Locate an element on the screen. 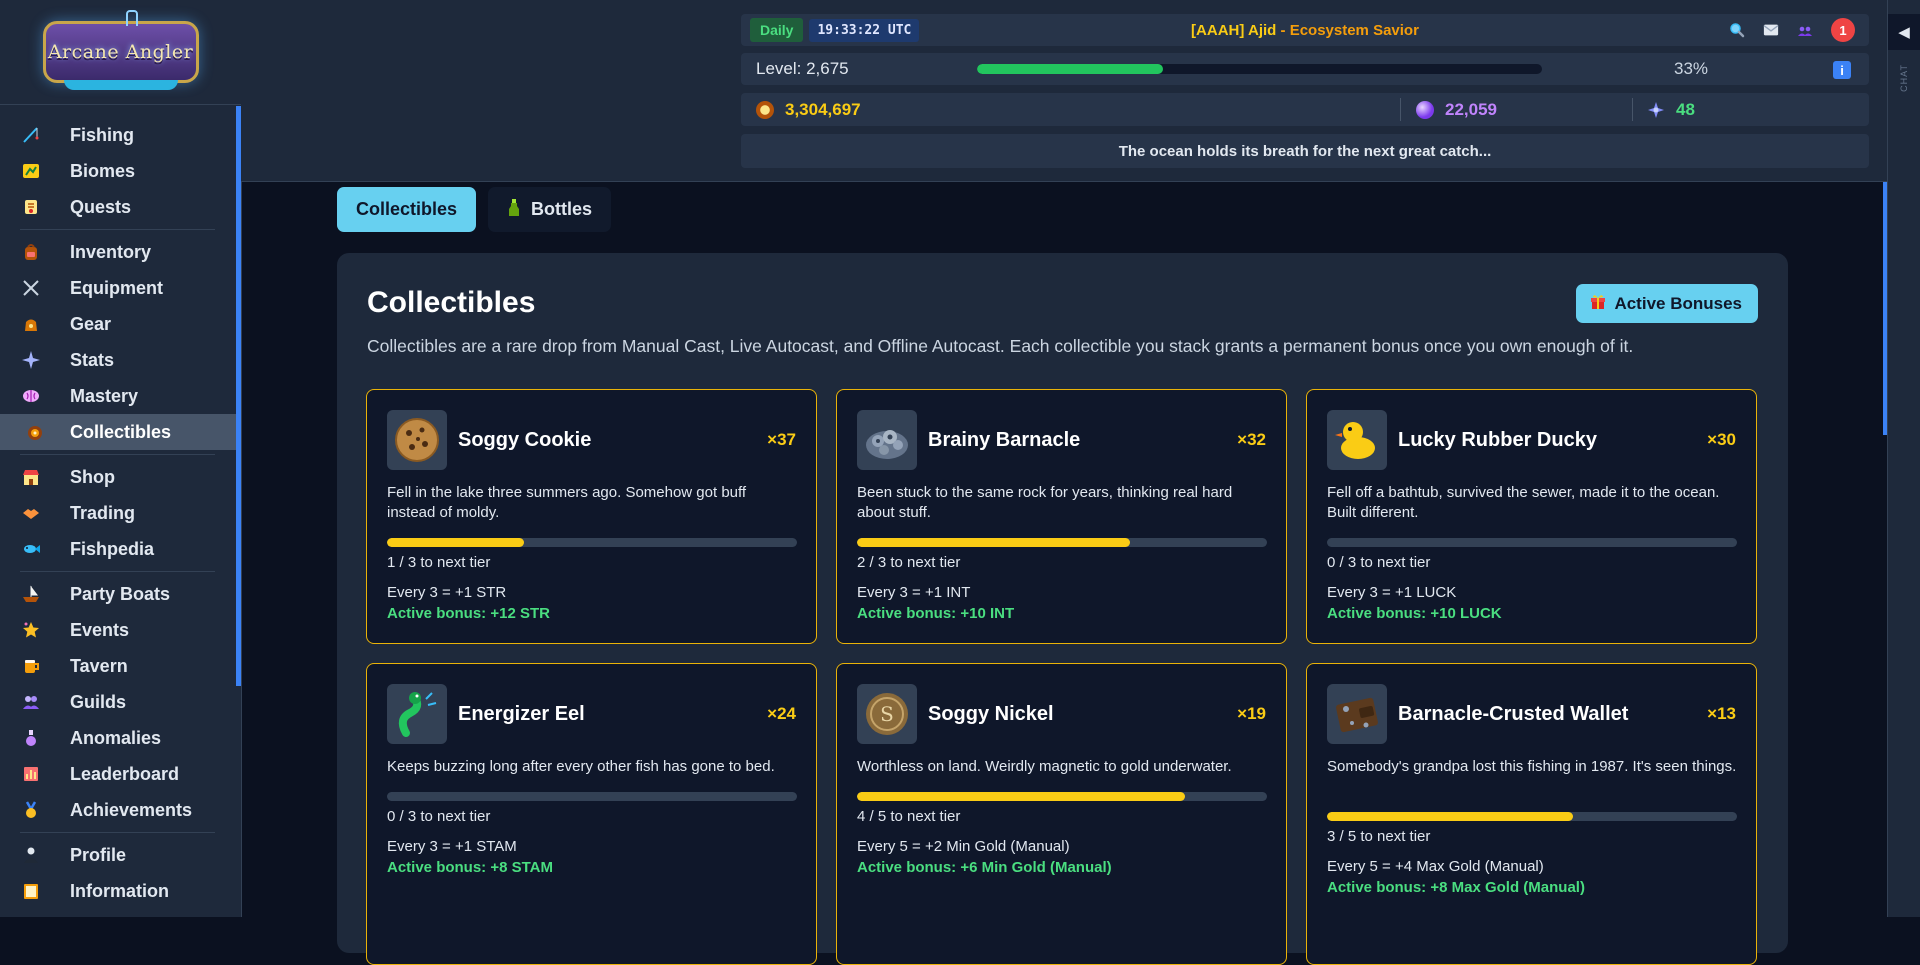 The width and height of the screenshot is (1920, 965). sidebar-item-biomes: Biomes is located at coordinates (120, 171).